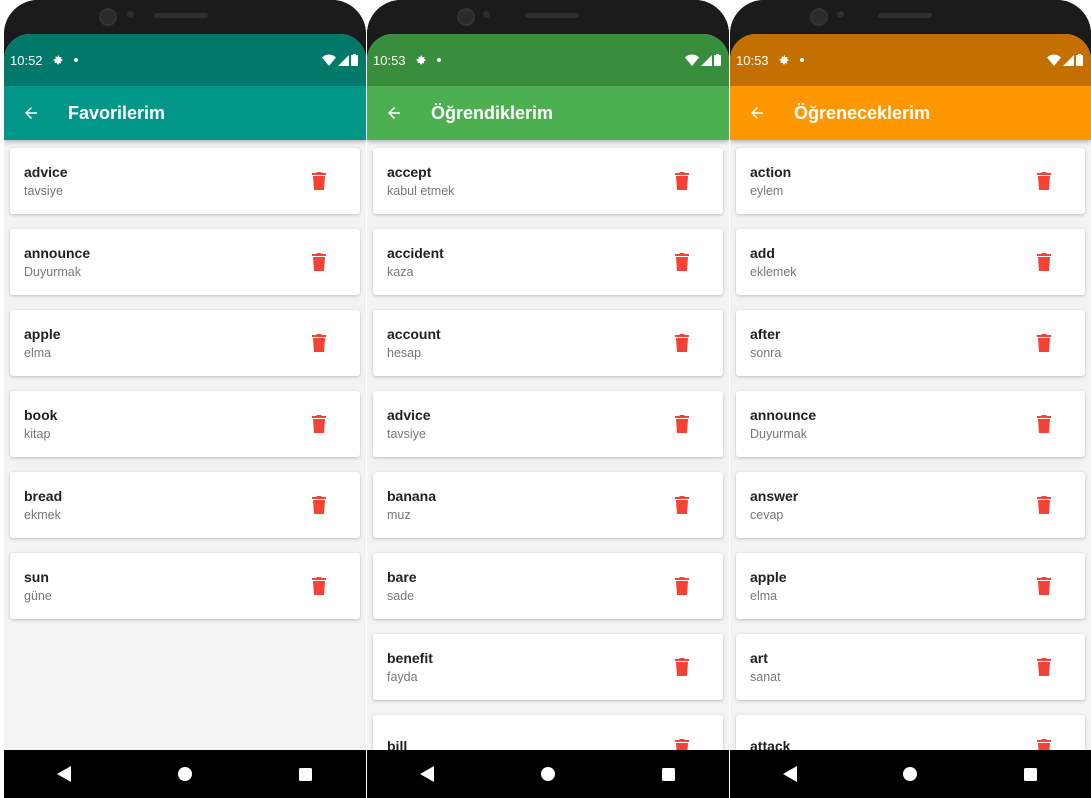 The height and width of the screenshot is (798, 1091). I want to click on gear-icon, so click(784, 60).